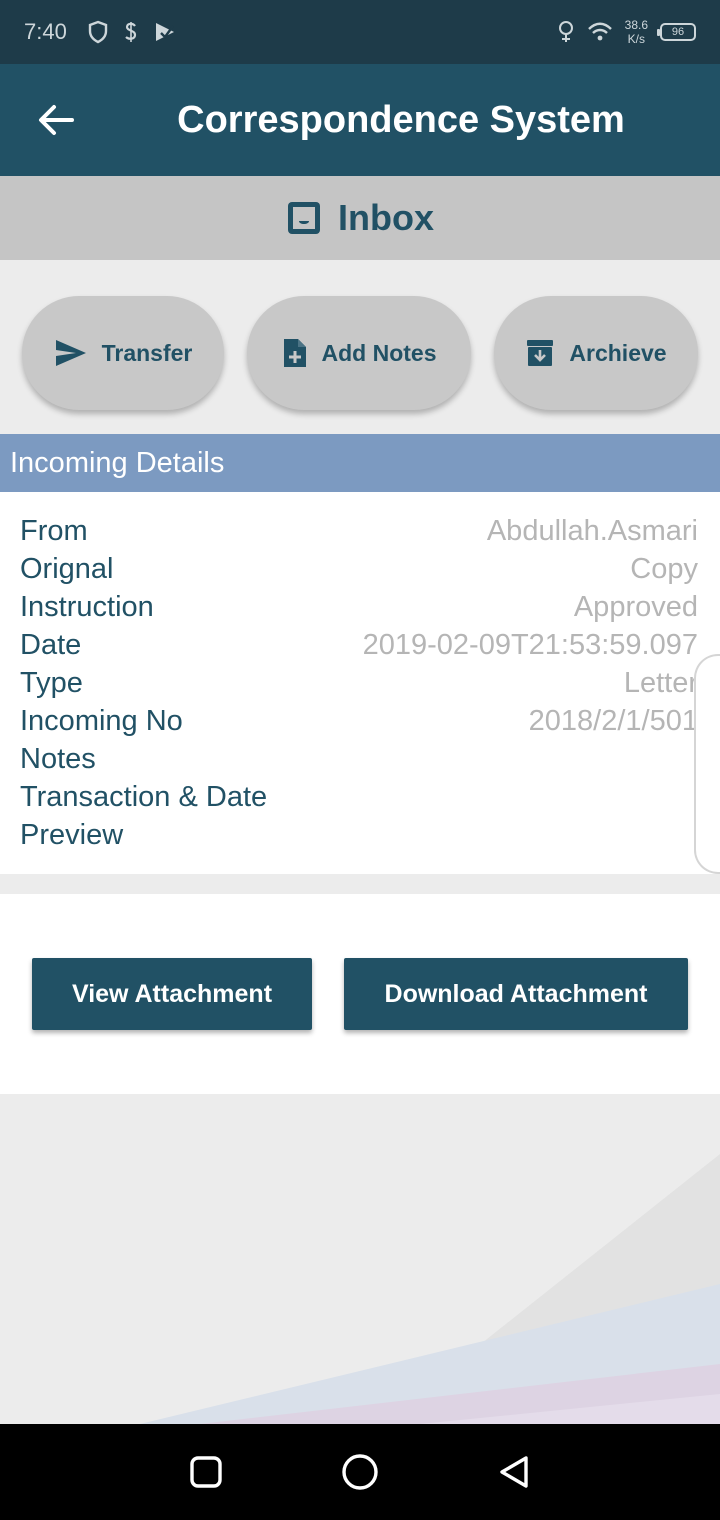  Describe the element at coordinates (45, 31) in the screenshot. I see `status-time: 7:40` at that location.